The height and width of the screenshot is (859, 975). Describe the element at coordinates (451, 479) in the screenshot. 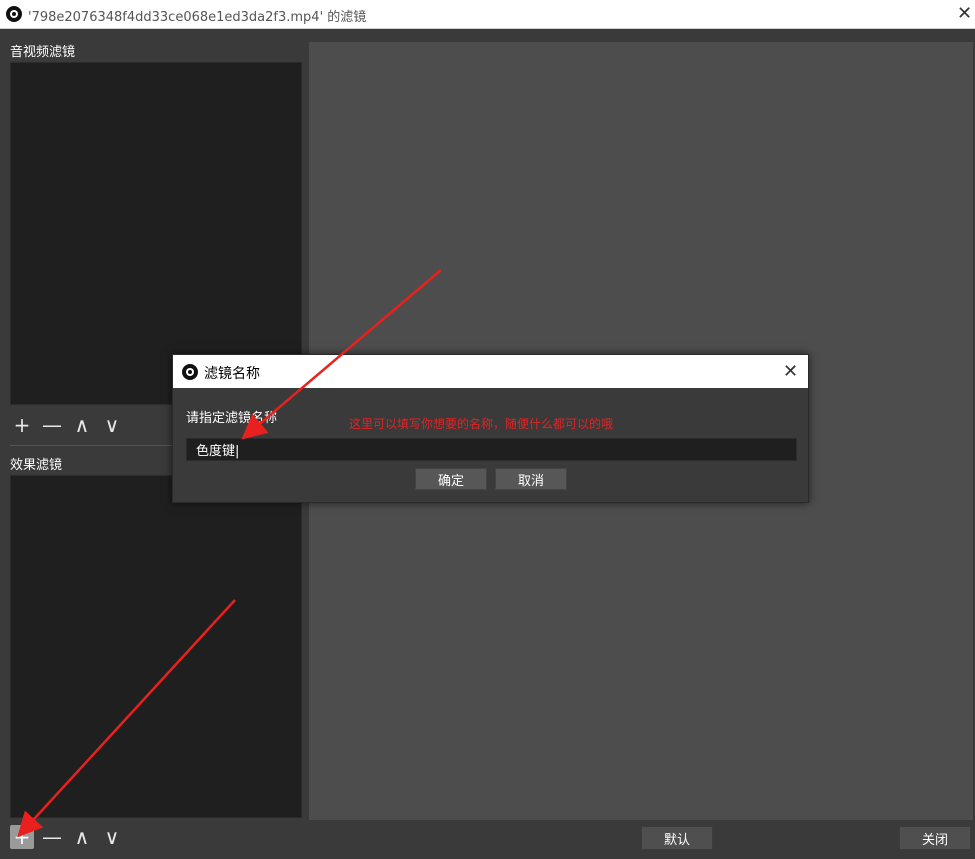

I see `ok-button: 确定` at that location.